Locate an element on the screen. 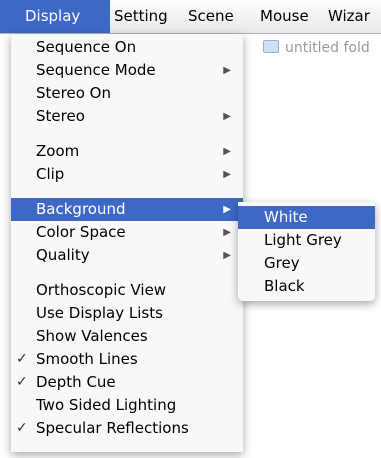 This screenshot has height=458, width=381. menu-bar: Display Setting Scene Mouse Wizar is located at coordinates (190, 17).